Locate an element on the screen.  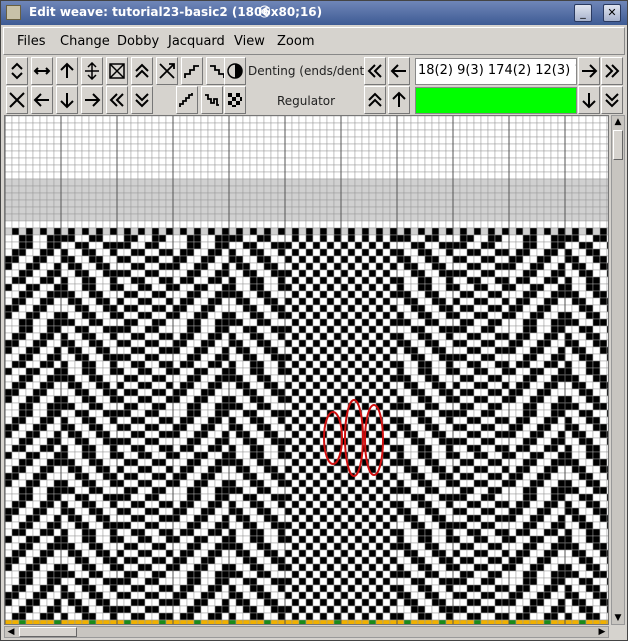
horizontal-scroll-thumb is located at coordinates (48, 632).